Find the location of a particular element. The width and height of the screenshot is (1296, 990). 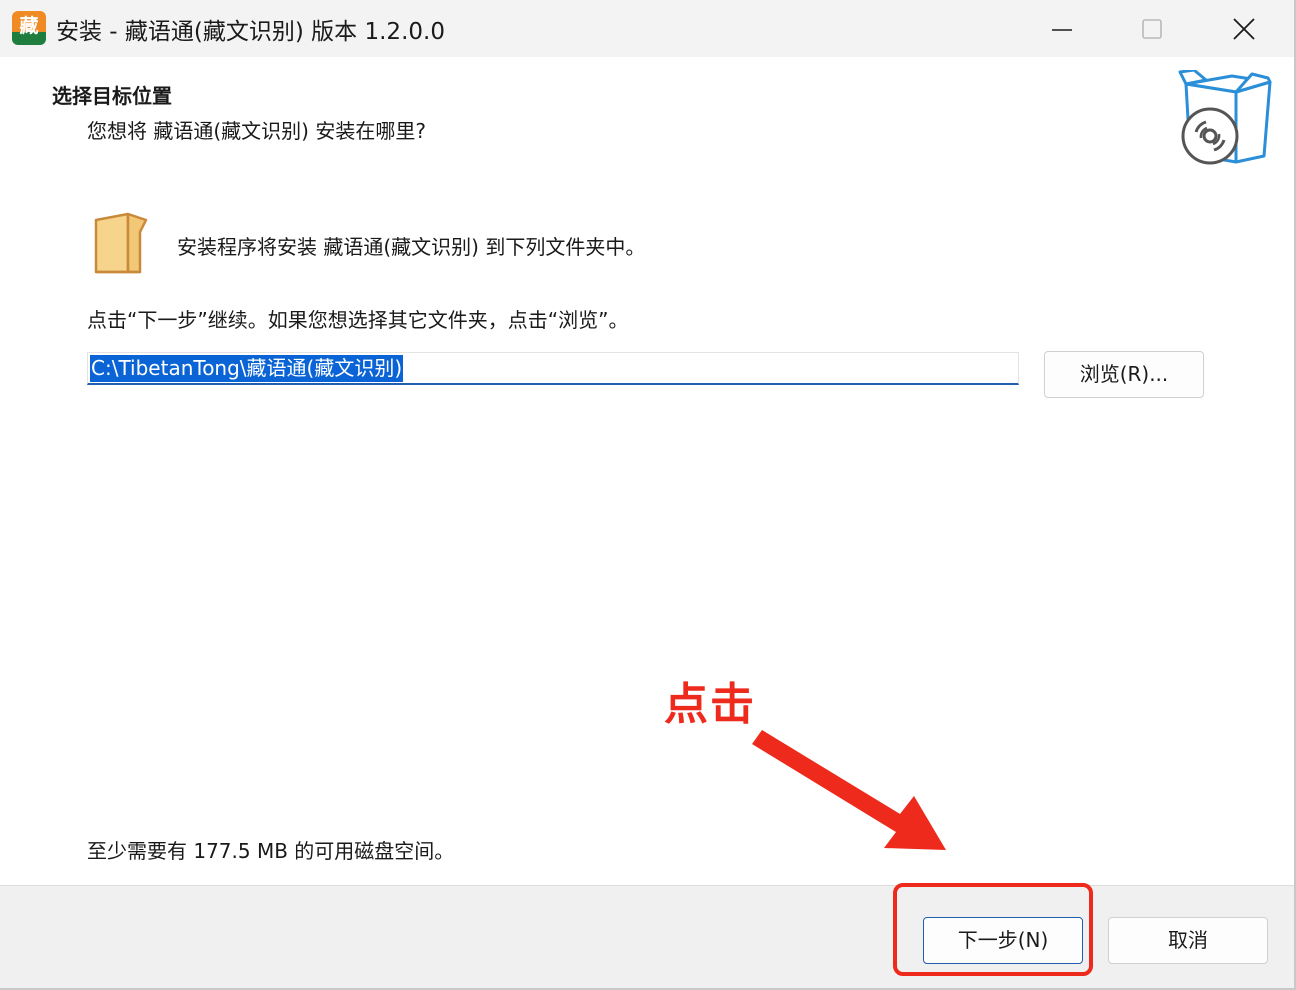

close-button is located at coordinates (1244, 28).